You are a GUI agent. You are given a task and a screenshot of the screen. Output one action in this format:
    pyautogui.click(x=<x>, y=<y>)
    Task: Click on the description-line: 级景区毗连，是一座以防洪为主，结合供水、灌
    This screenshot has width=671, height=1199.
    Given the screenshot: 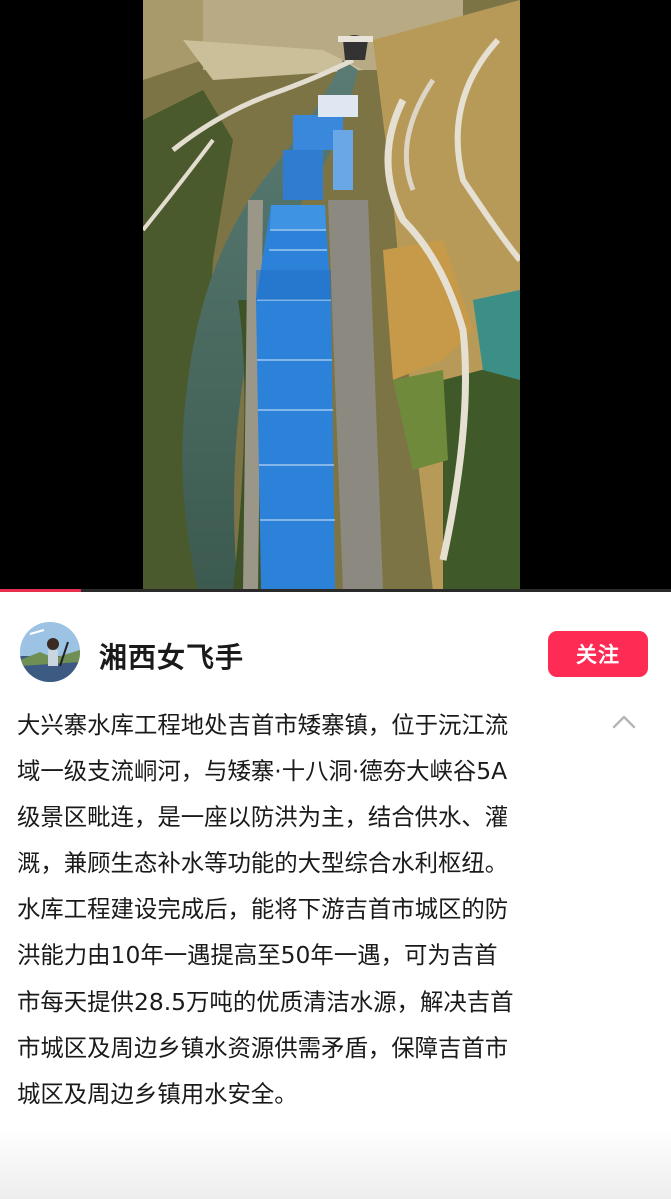 What is the action you would take?
    pyautogui.click(x=263, y=817)
    